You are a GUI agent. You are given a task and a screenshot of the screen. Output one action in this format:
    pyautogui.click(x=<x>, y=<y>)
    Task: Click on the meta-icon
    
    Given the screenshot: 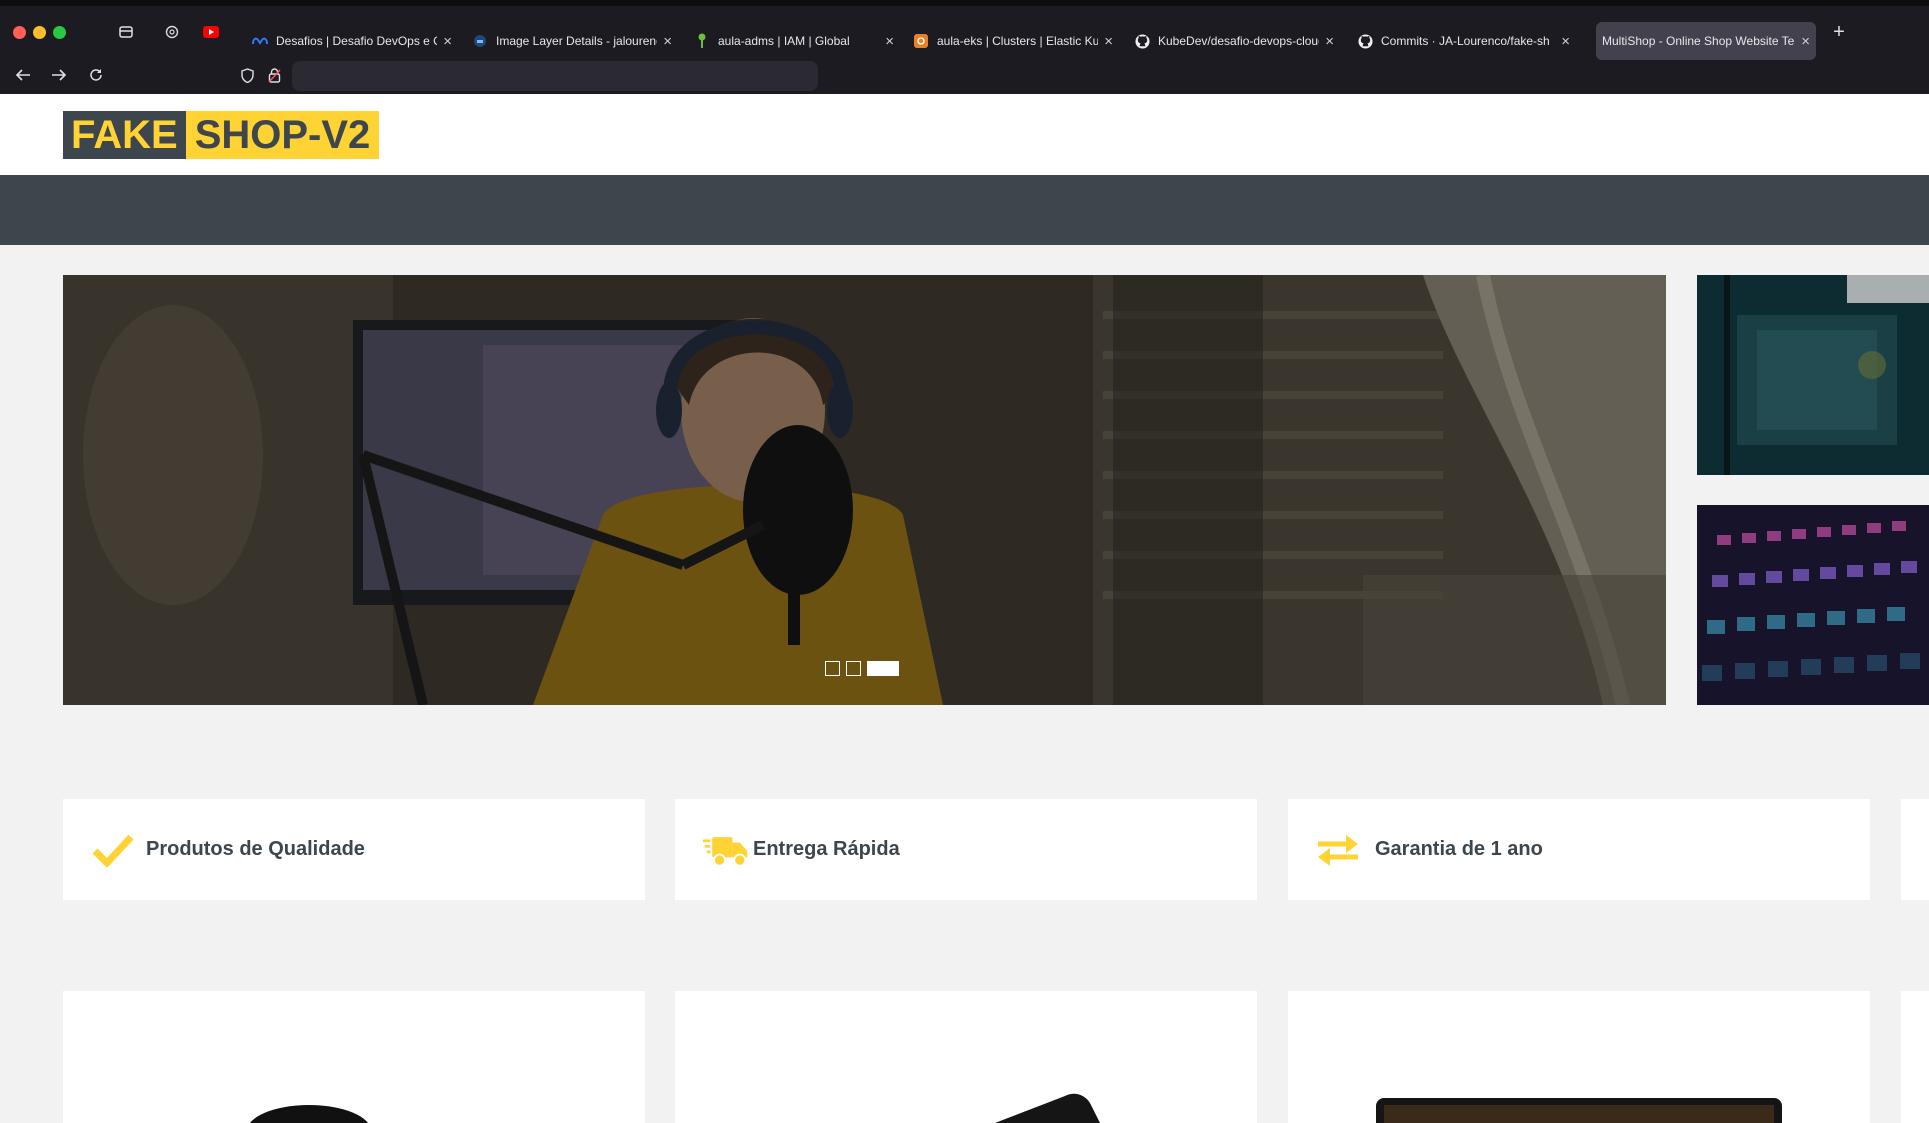 What is the action you would take?
    pyautogui.click(x=260, y=41)
    